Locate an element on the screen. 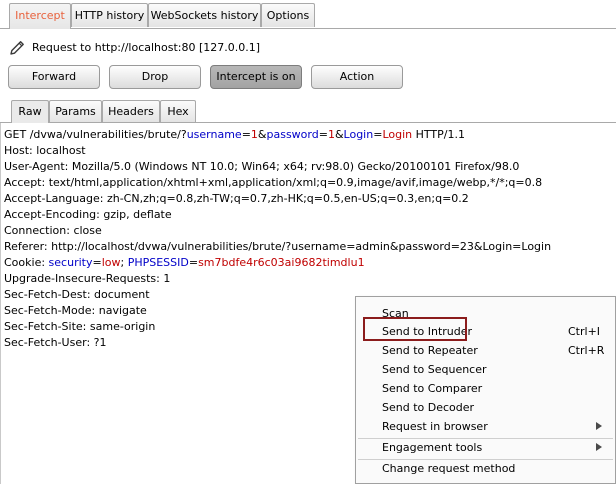 Image resolution: width=616 pixels, height=484 pixels. tab-websockets-history: WebSockets history is located at coordinates (204, 15).